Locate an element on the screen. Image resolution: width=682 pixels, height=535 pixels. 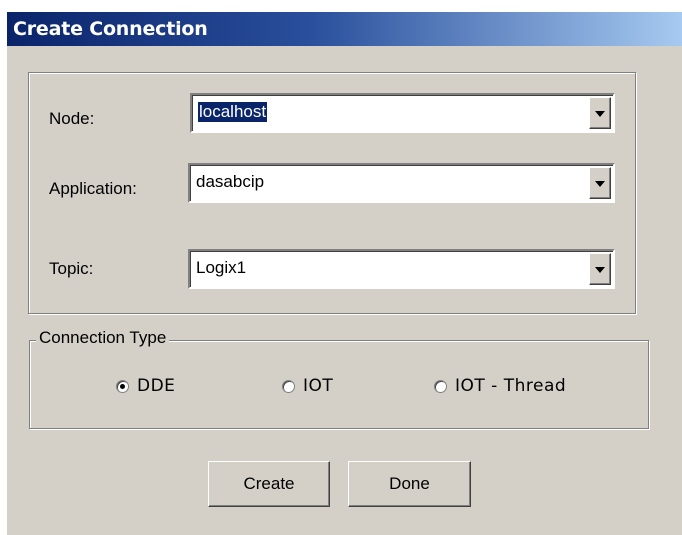
application-dropdown-button is located at coordinates (600, 183).